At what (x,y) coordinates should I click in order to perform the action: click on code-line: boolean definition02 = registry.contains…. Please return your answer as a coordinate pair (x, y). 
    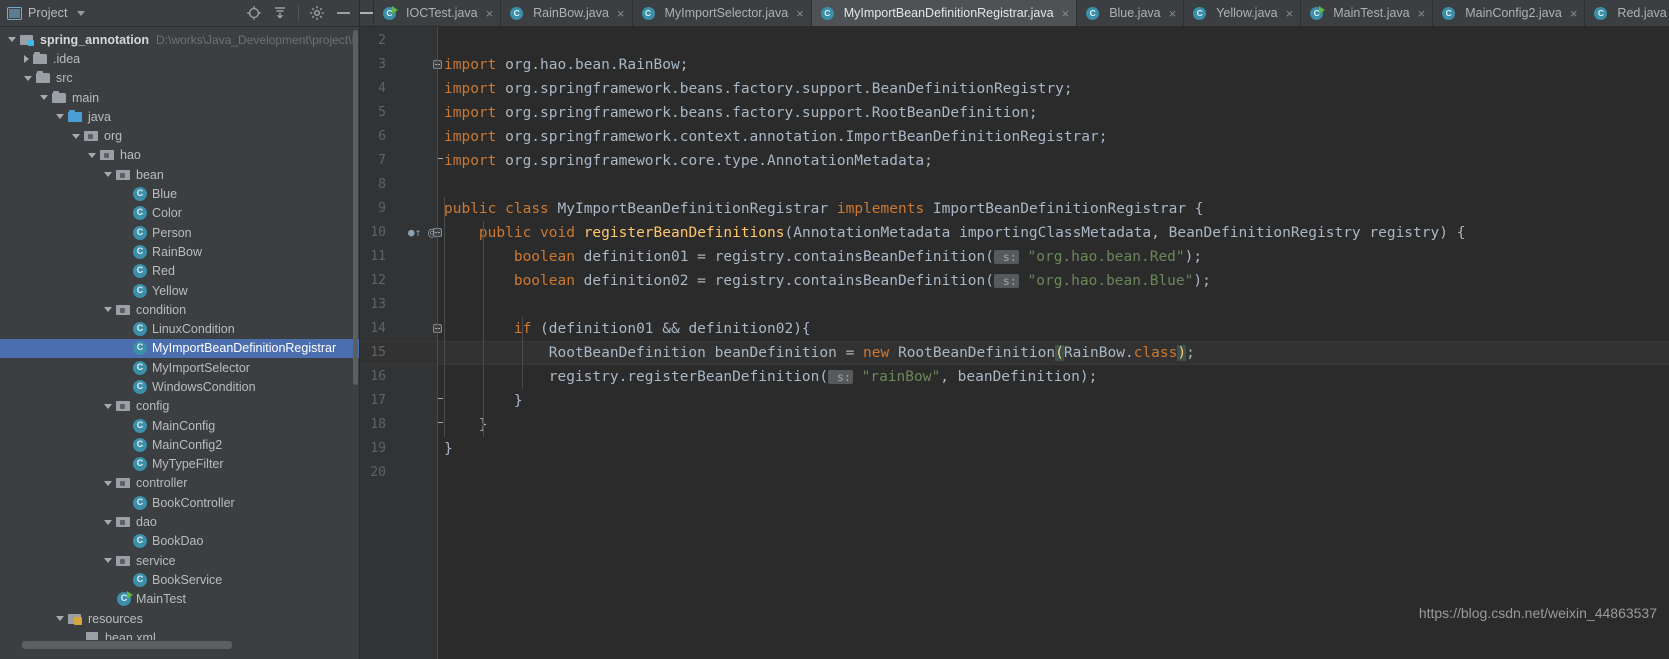
    Looking at the image, I should click on (827, 281).